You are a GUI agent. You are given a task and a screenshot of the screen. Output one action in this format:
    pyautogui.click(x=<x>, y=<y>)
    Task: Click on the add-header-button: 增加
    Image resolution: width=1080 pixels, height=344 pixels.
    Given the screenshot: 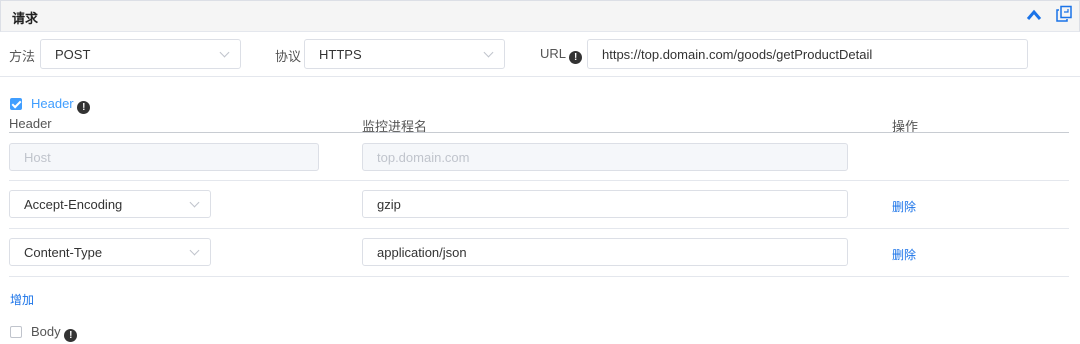 What is the action you would take?
    pyautogui.click(x=22, y=299)
    